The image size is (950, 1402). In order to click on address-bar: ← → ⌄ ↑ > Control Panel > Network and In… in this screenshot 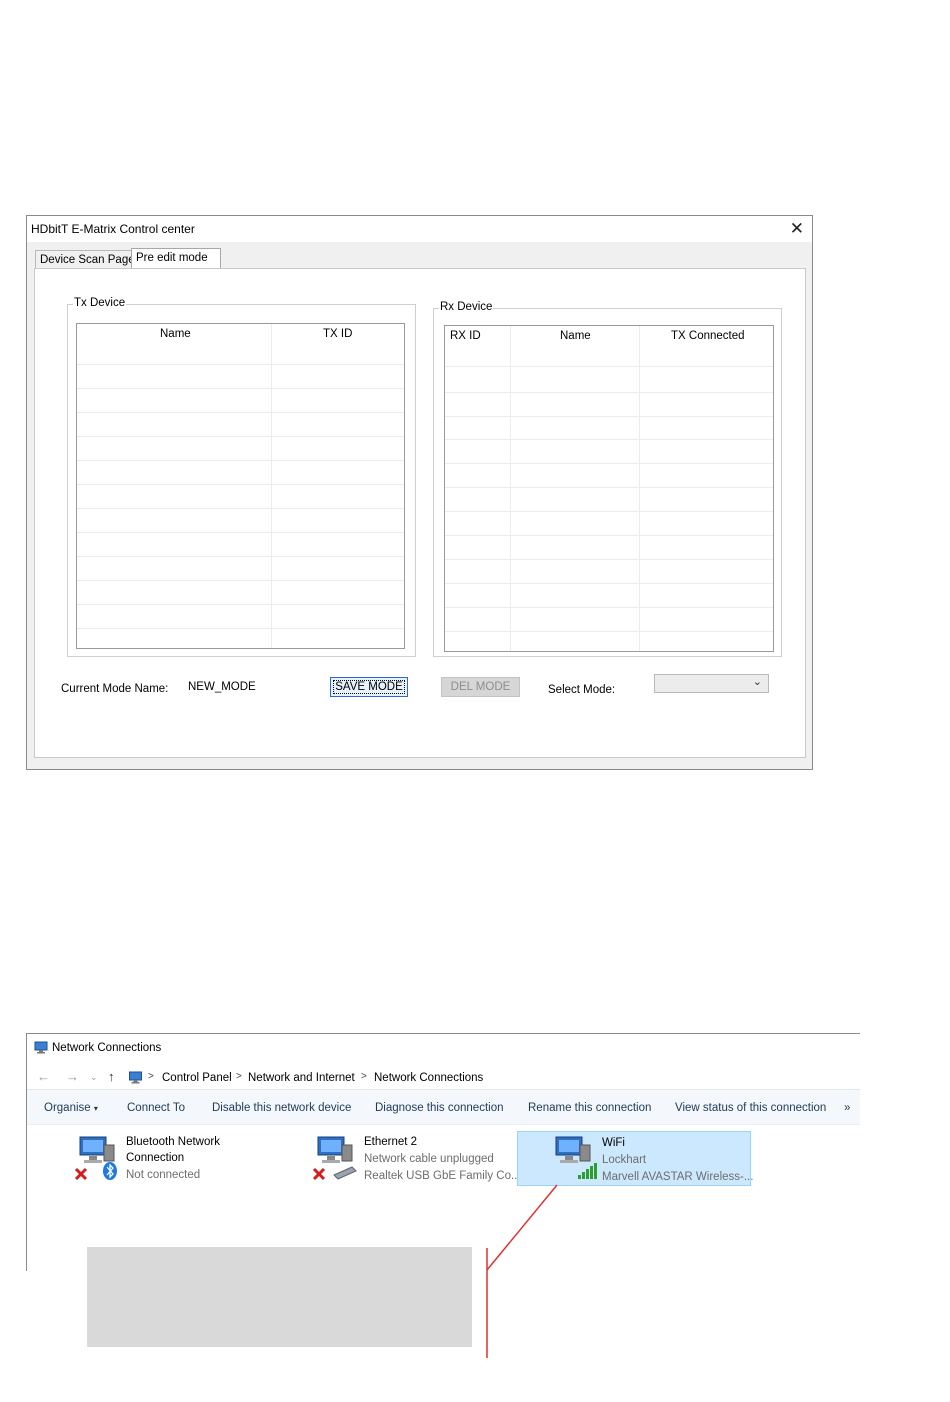, I will do `click(443, 1078)`.